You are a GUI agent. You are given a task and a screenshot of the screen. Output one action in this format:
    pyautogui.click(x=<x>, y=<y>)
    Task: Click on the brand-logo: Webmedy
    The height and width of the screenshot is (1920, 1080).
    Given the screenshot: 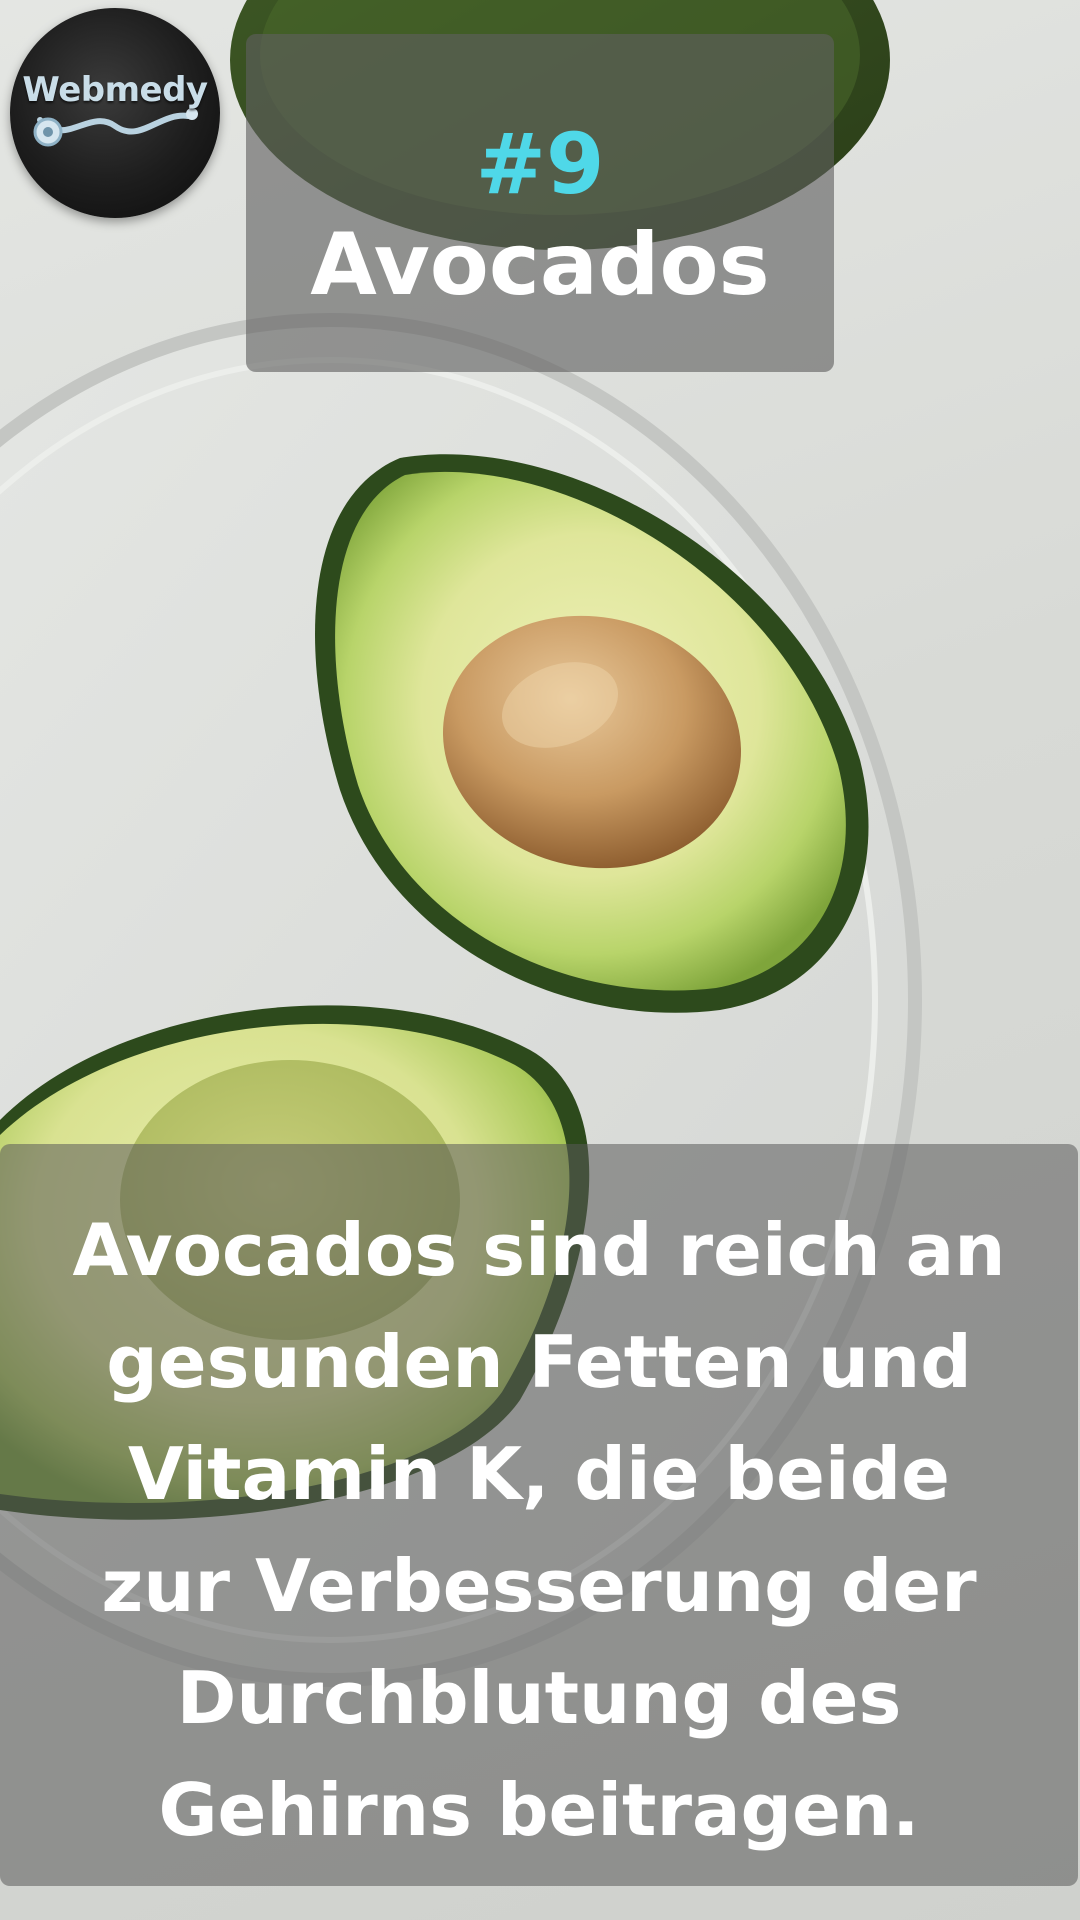 What is the action you would take?
    pyautogui.click(x=115, y=113)
    